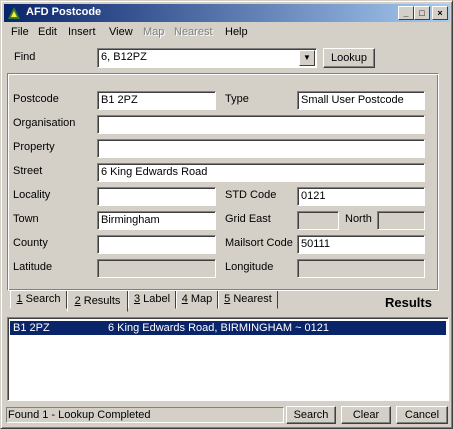  What do you see at coordinates (440, 13) in the screenshot?
I see `close-button: ×` at bounding box center [440, 13].